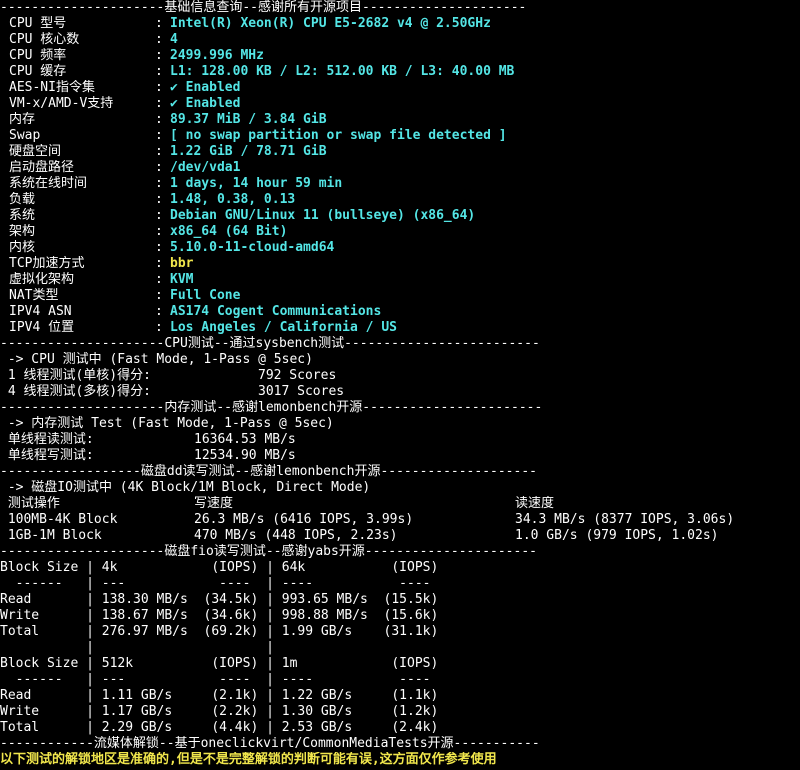 This screenshot has height=770, width=800. I want to click on sysinfo-key: TCP加速方式, so click(47, 263).